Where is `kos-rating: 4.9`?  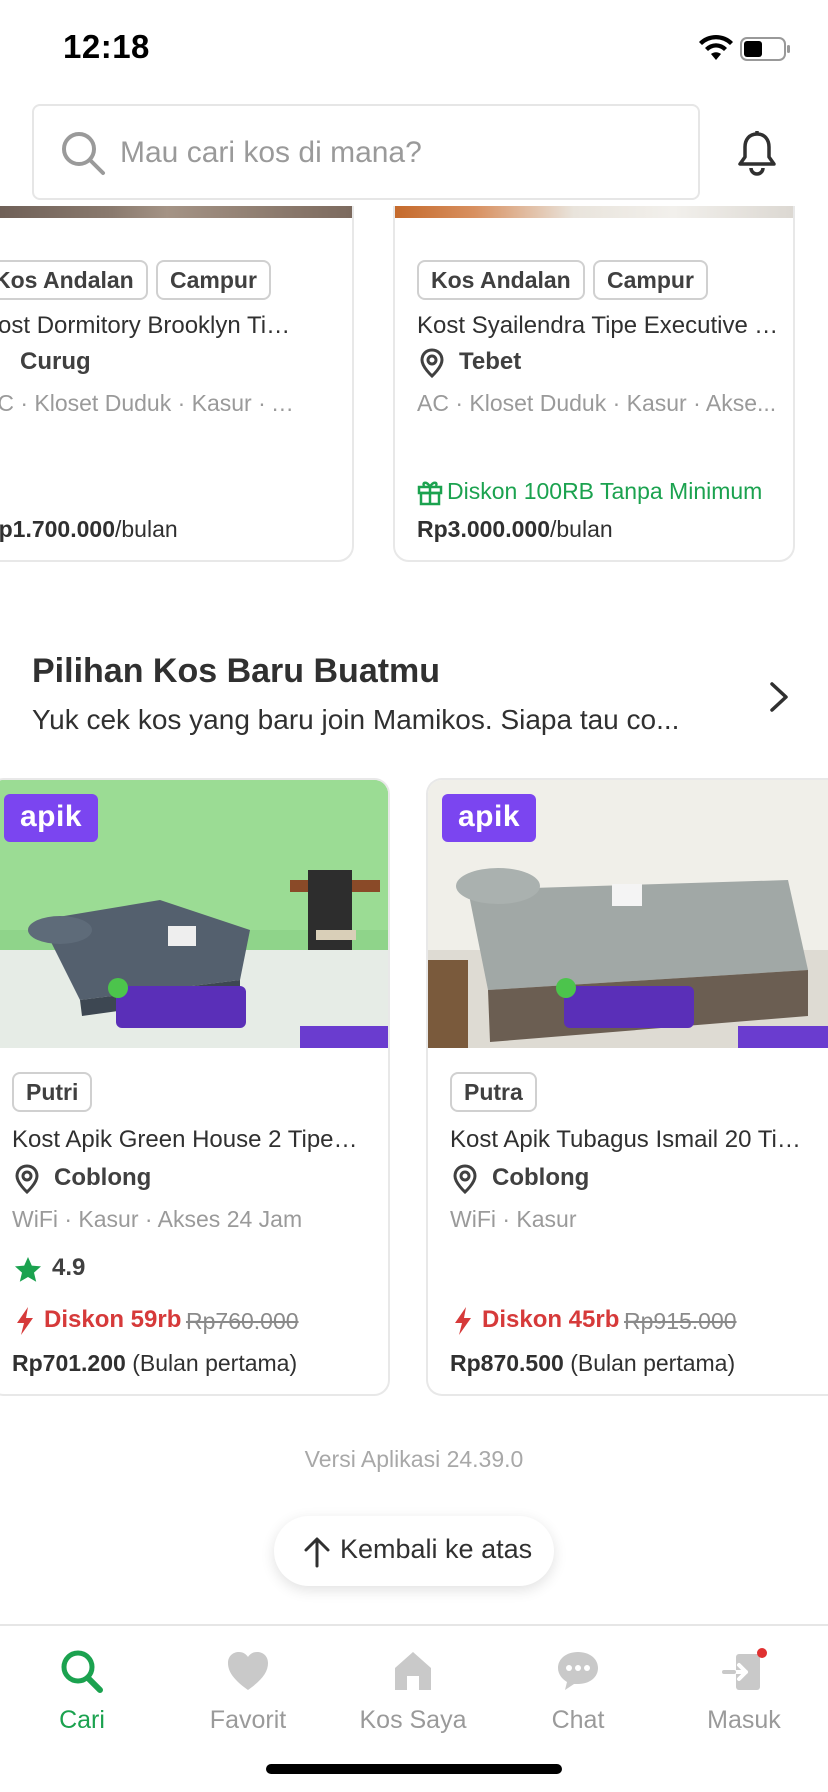
kos-rating: 4.9 is located at coordinates (74, 1269).